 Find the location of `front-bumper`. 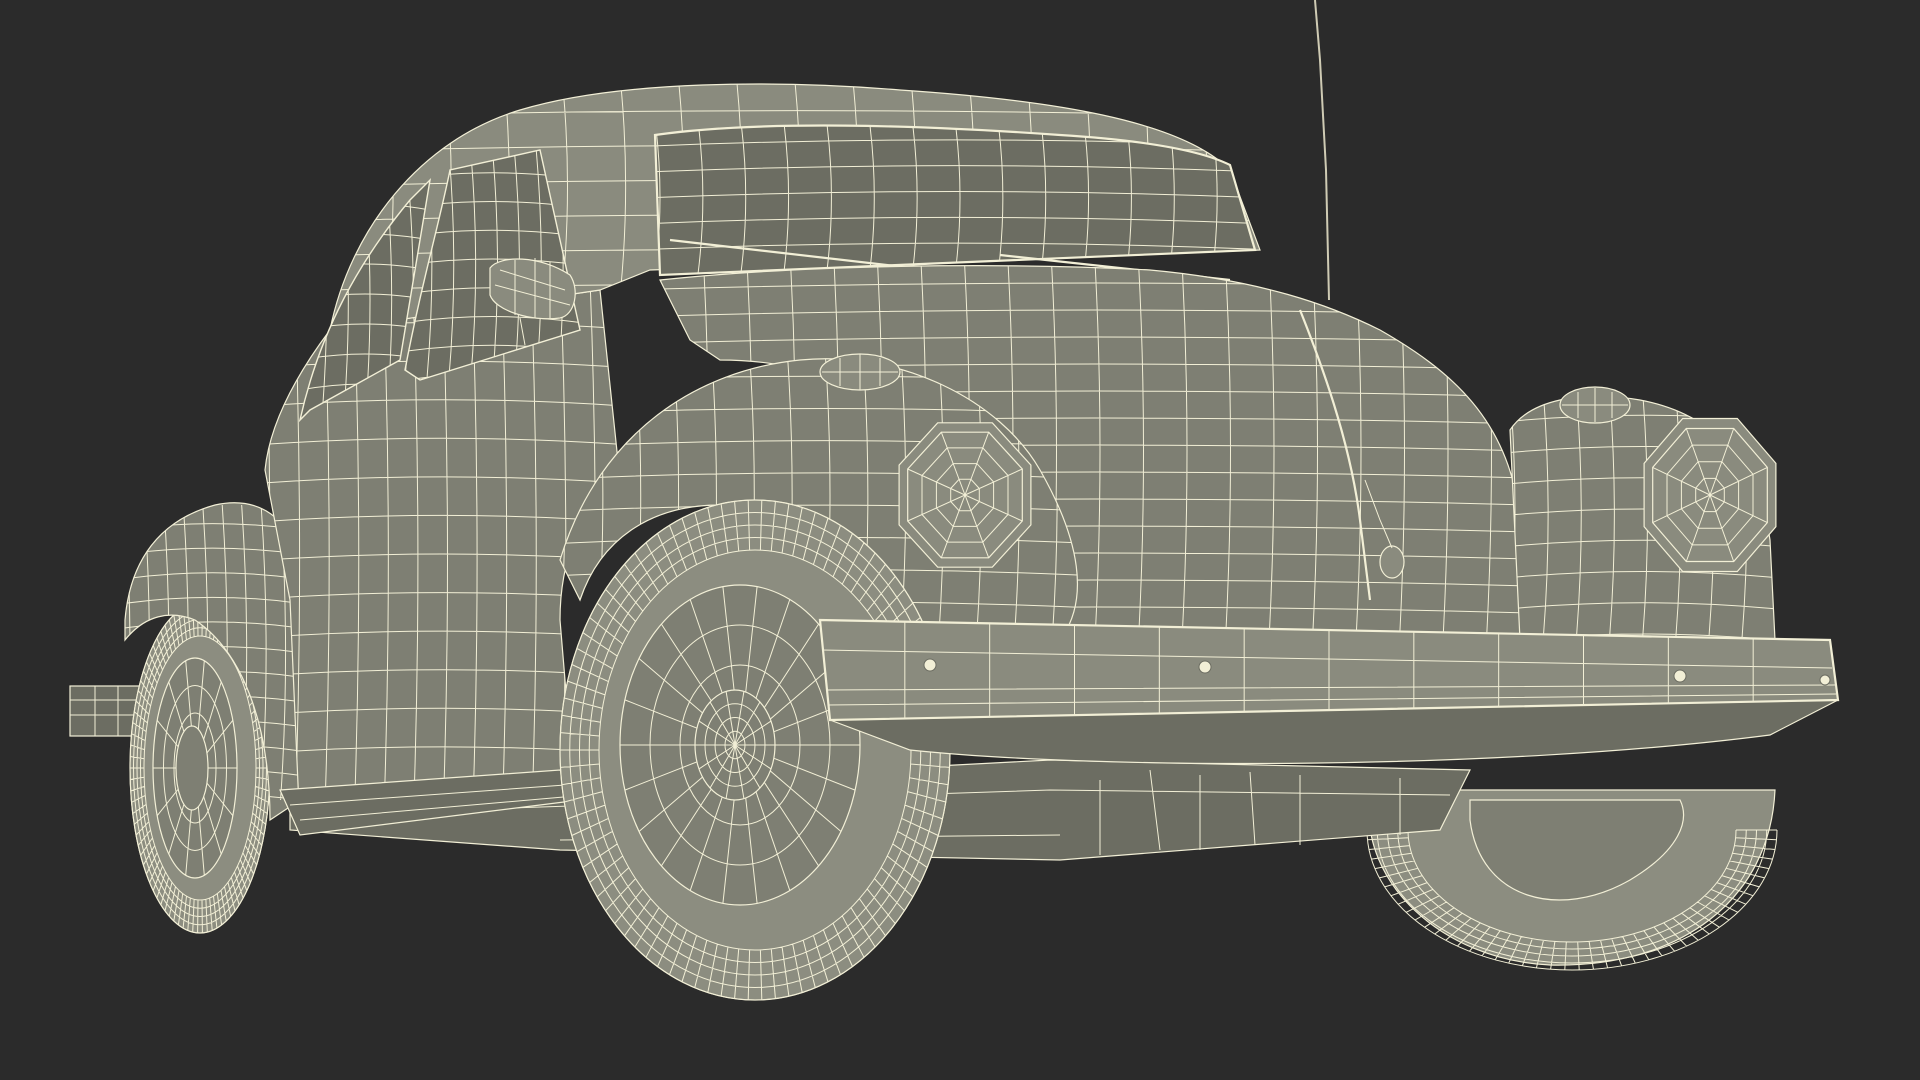

front-bumper is located at coordinates (1329, 691).